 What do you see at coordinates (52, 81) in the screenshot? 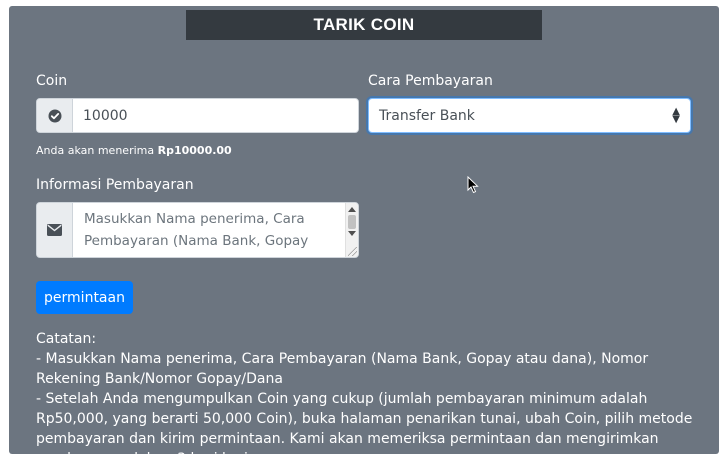
I see `coin-label: Coin` at bounding box center [52, 81].